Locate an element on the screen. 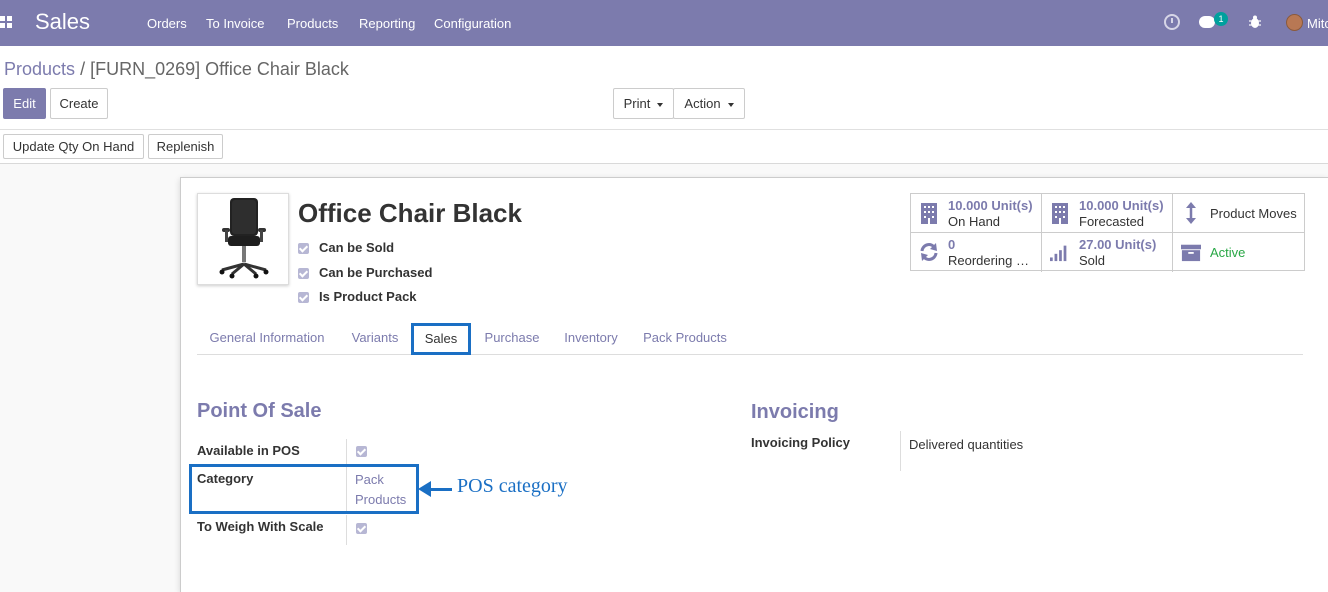  menu-products: Products is located at coordinates (312, 23).